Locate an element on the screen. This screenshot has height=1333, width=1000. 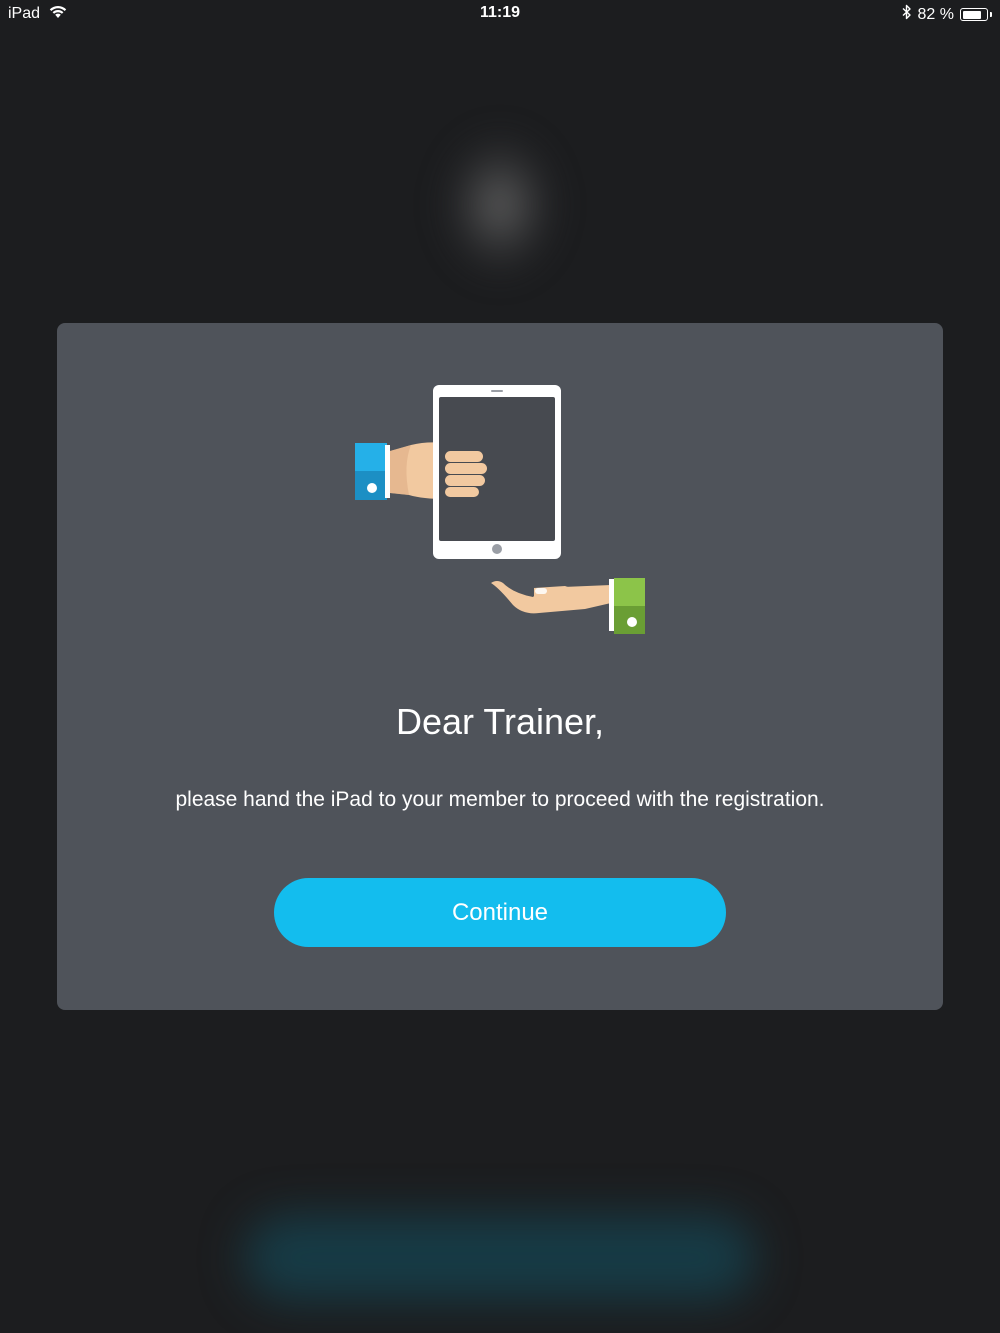
status-bar: iPad 11:19 82 % is located at coordinates (500, 14).